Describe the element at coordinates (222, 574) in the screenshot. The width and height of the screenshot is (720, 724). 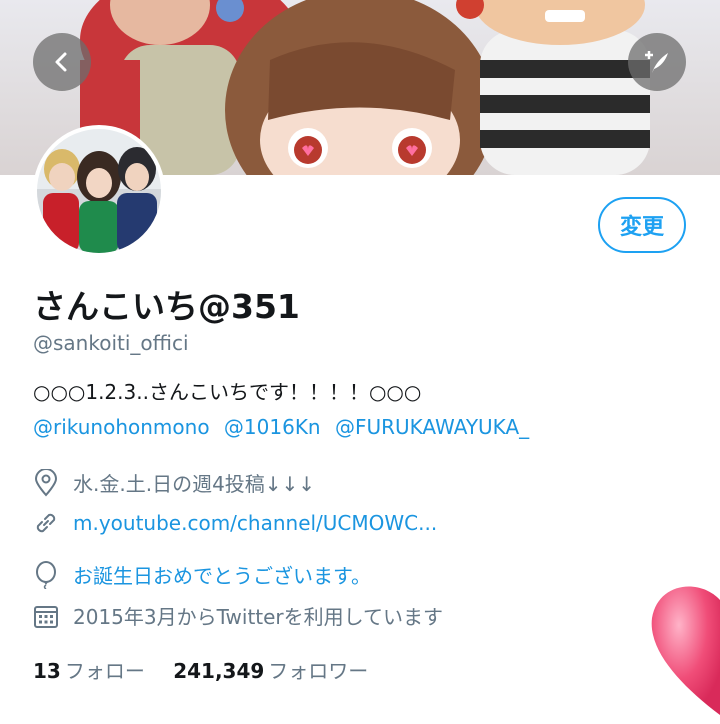
I see `birthday-text: お誕生日おめでとうございます。` at that location.